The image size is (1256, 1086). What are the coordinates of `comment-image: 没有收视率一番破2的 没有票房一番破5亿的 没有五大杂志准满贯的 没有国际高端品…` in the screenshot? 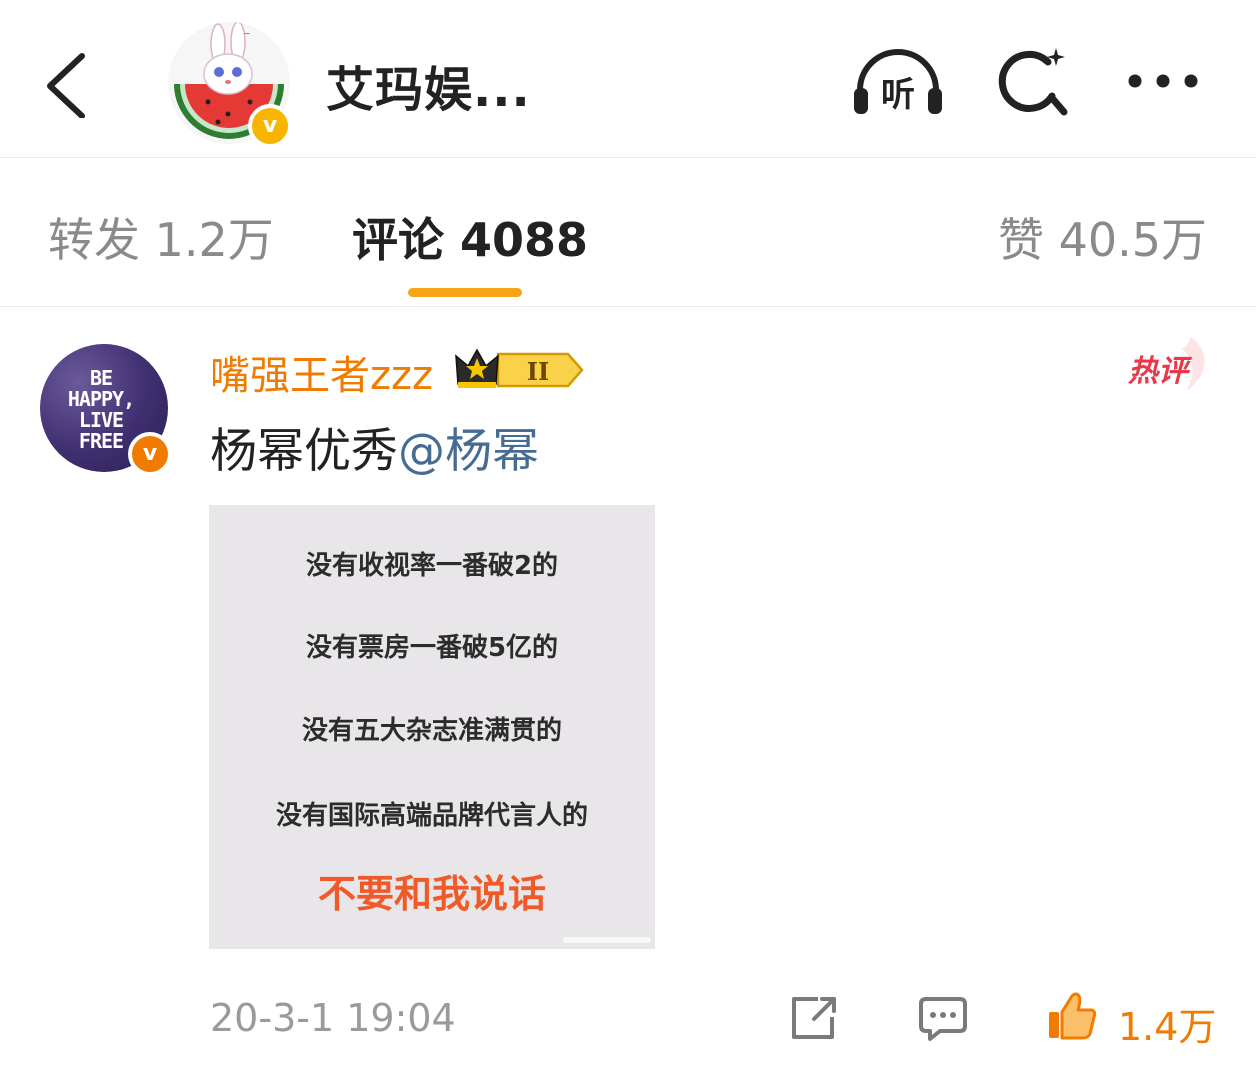 It's located at (432, 727).